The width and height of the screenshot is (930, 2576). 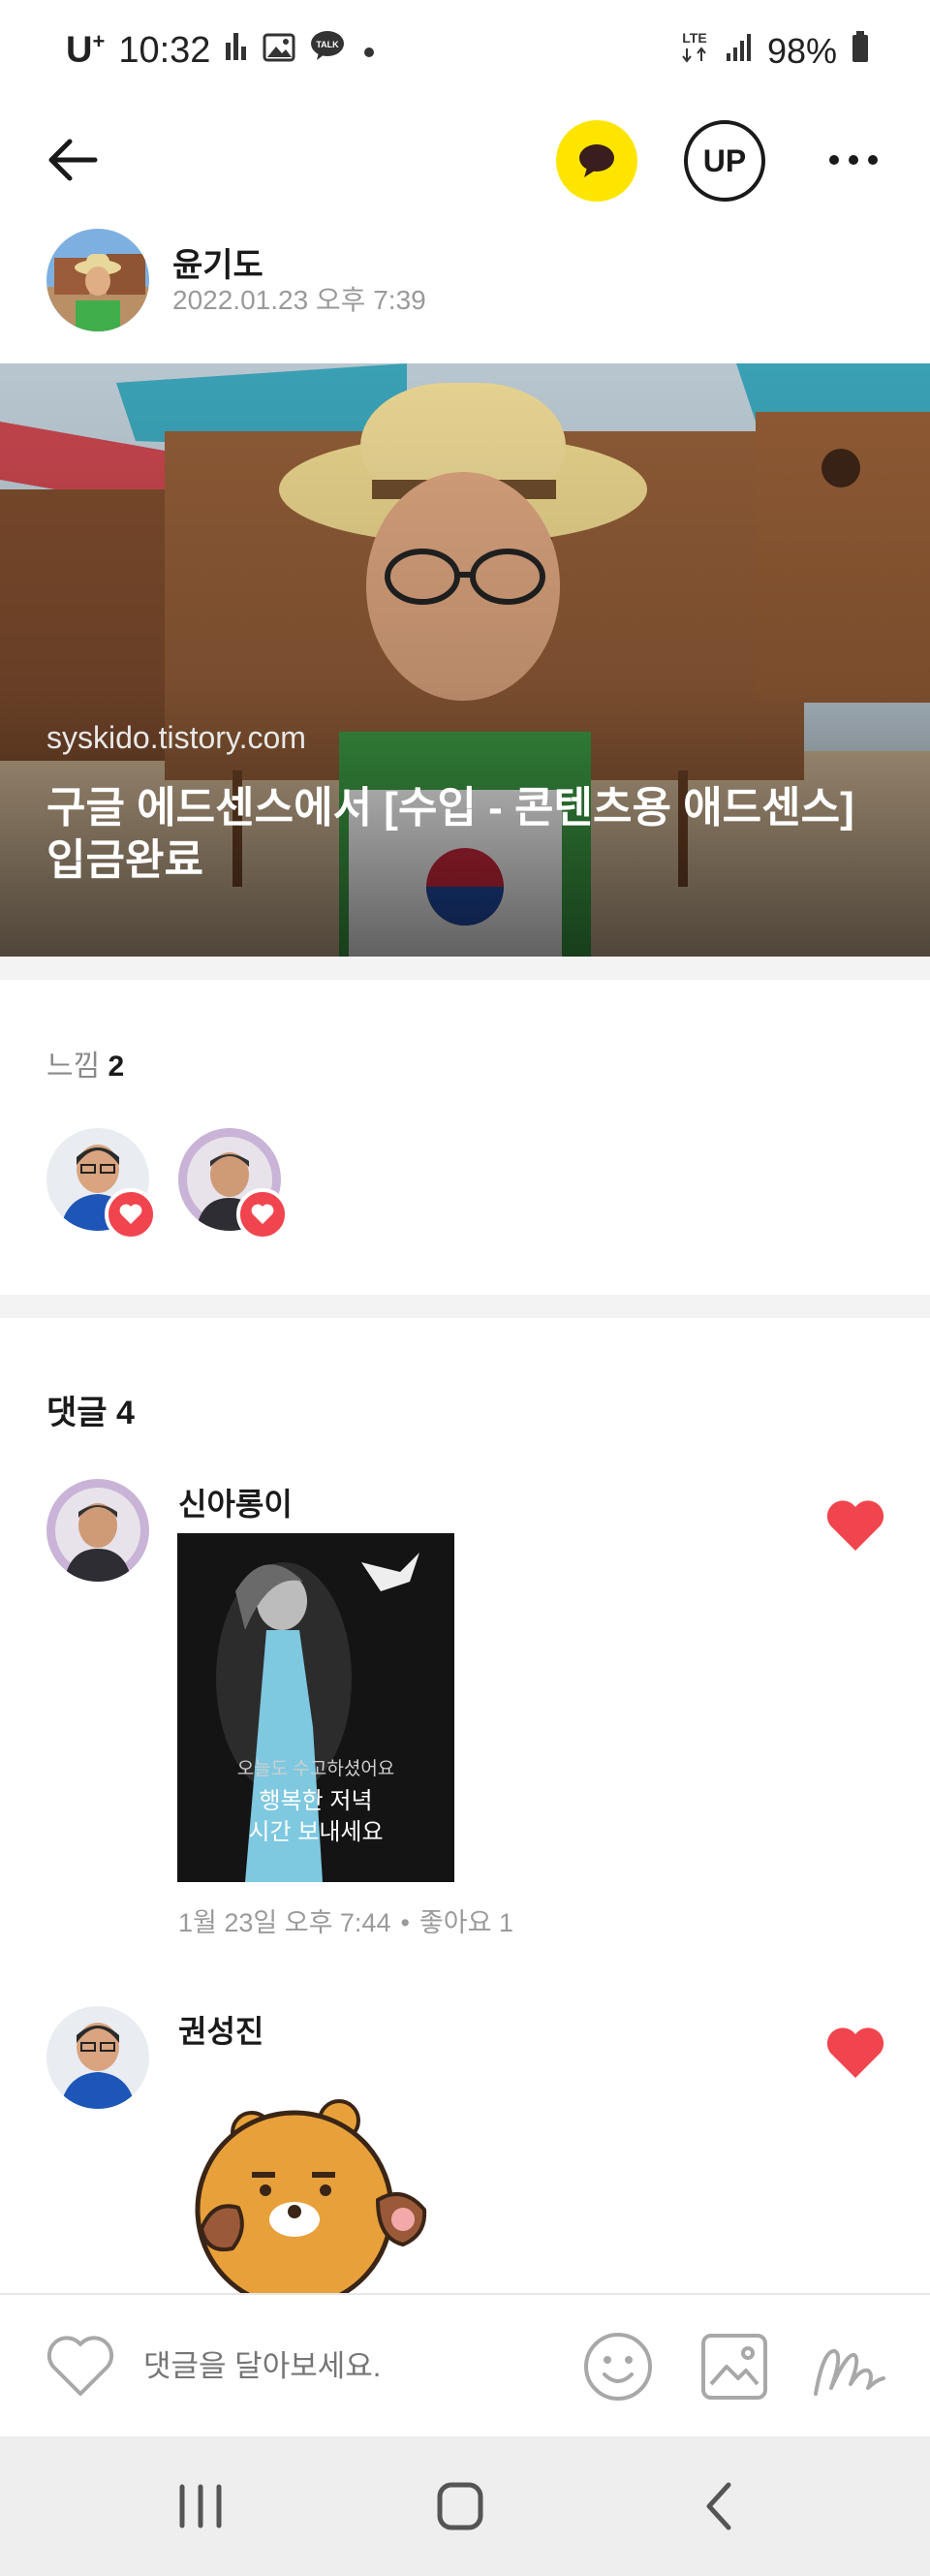 I want to click on top-app-bar: UP, so click(x=465, y=160).